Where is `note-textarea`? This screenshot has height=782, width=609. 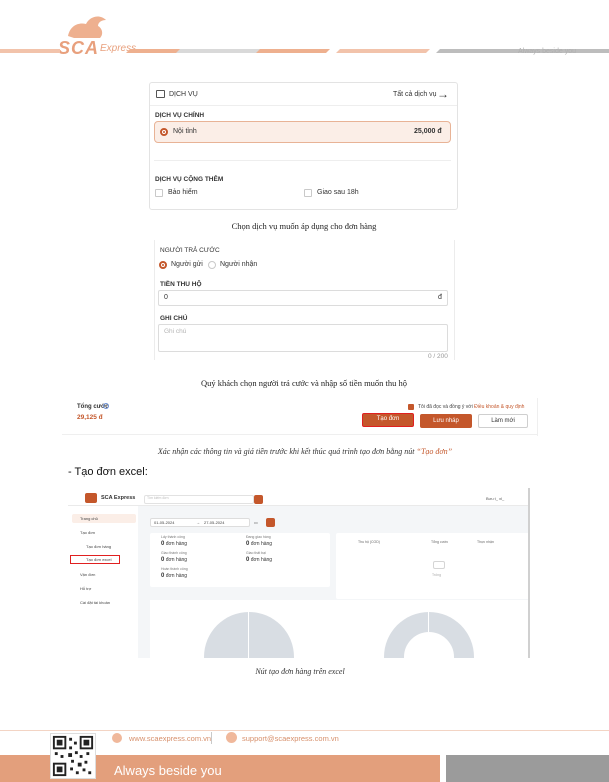 note-textarea is located at coordinates (303, 338).